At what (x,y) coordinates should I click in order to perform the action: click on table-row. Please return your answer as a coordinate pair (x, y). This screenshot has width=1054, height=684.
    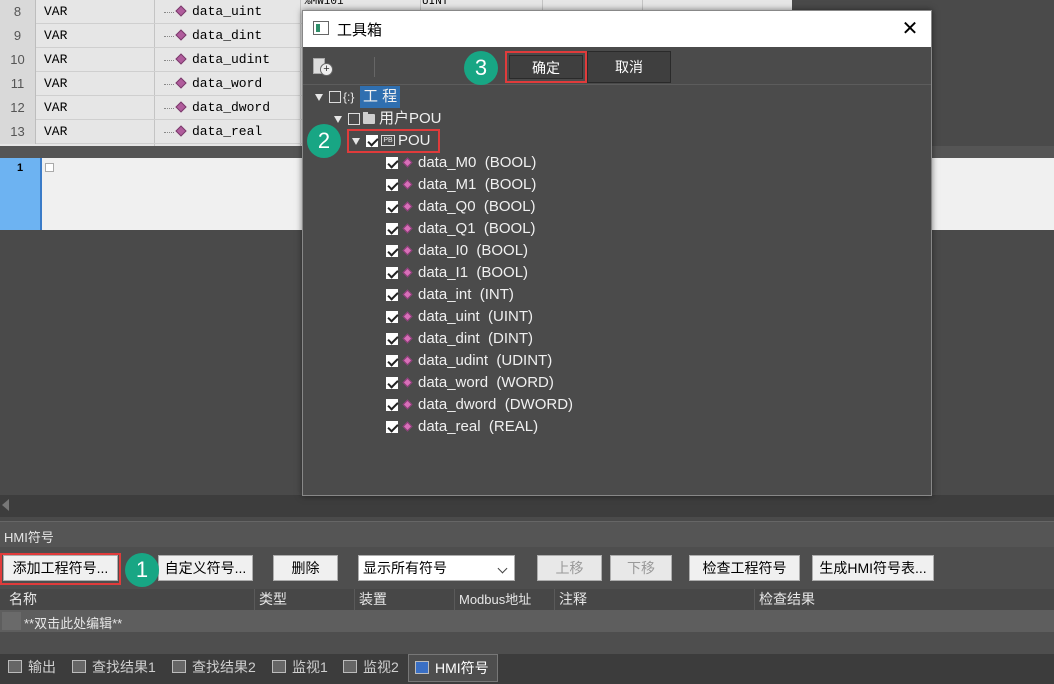
    Looking at the image, I should click on (527, 621).